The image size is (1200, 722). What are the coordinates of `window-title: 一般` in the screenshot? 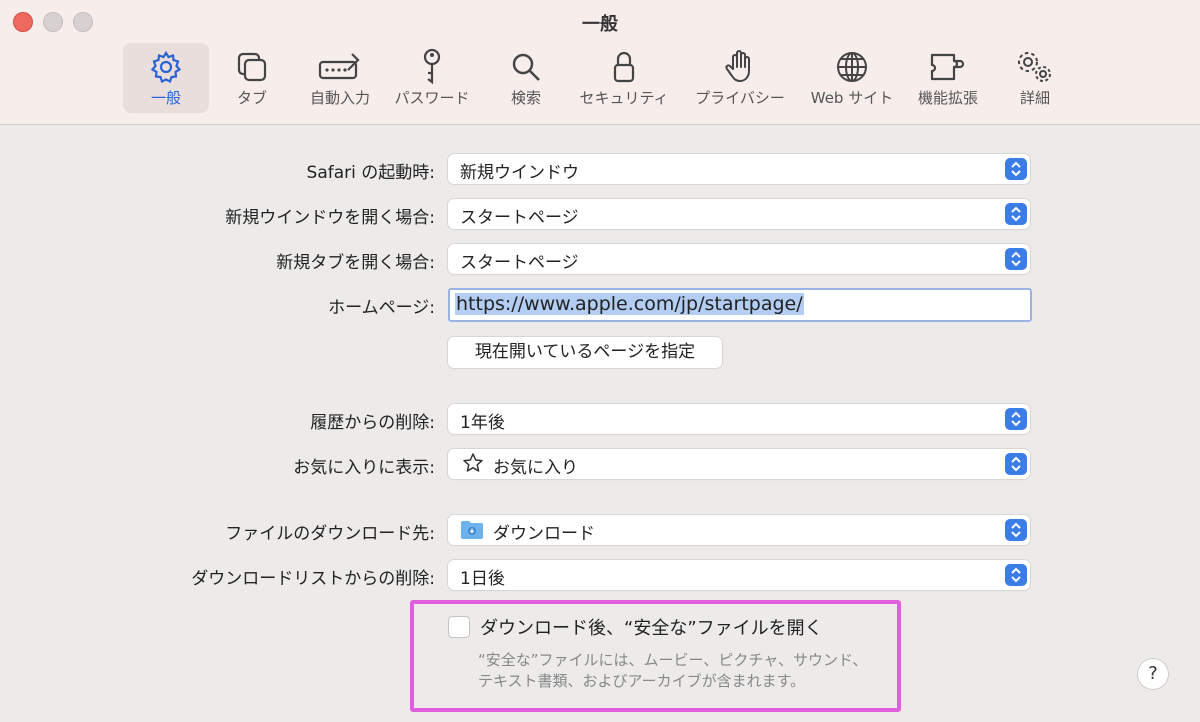 It's located at (600, 24).